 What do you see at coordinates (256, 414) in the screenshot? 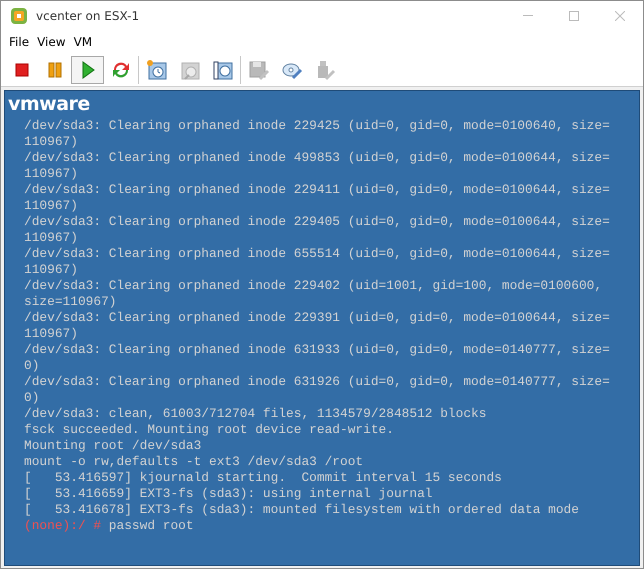
I see `console-line: /dev/sda3: clean, 61003/712704 files, 1134579/2848512 blocks` at bounding box center [256, 414].